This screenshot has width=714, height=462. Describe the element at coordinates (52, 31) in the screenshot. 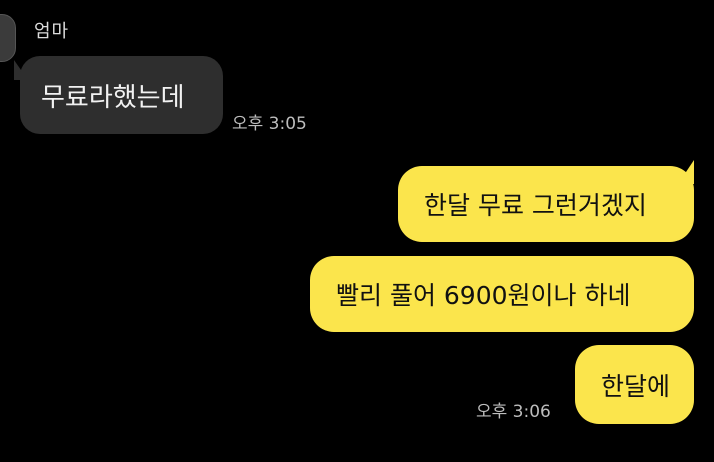

I see `sender-name: 엄마` at that location.